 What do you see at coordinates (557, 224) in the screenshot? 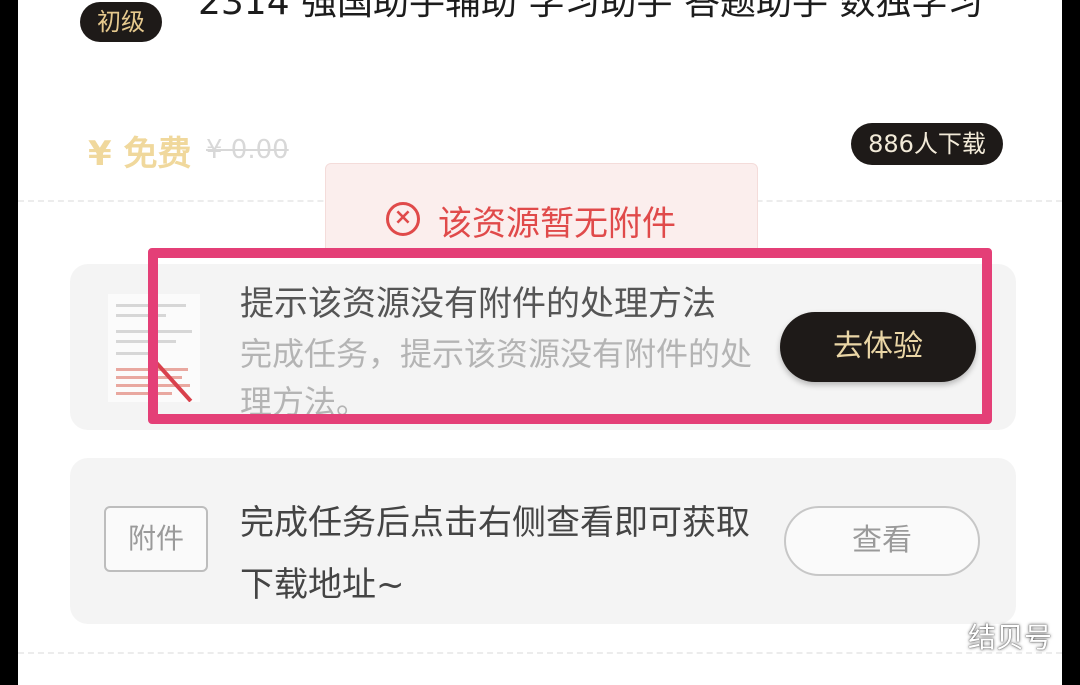
I see `toast-text: 该资源暂无附件` at bounding box center [557, 224].